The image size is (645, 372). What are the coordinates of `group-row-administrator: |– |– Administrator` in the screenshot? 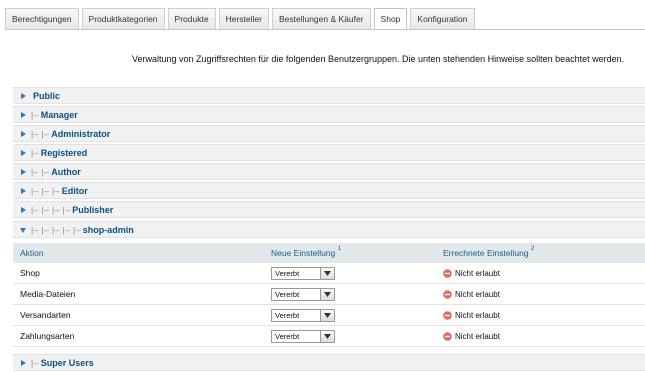 It's located at (329, 133).